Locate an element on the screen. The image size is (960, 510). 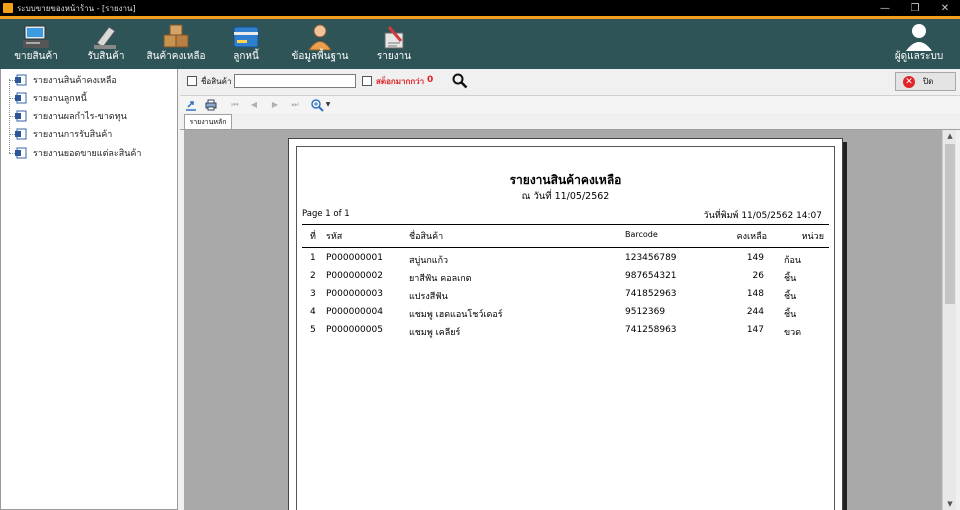
tree-item-debtor-report: รายงานลูกหนี้ is located at coordinates (51, 98).